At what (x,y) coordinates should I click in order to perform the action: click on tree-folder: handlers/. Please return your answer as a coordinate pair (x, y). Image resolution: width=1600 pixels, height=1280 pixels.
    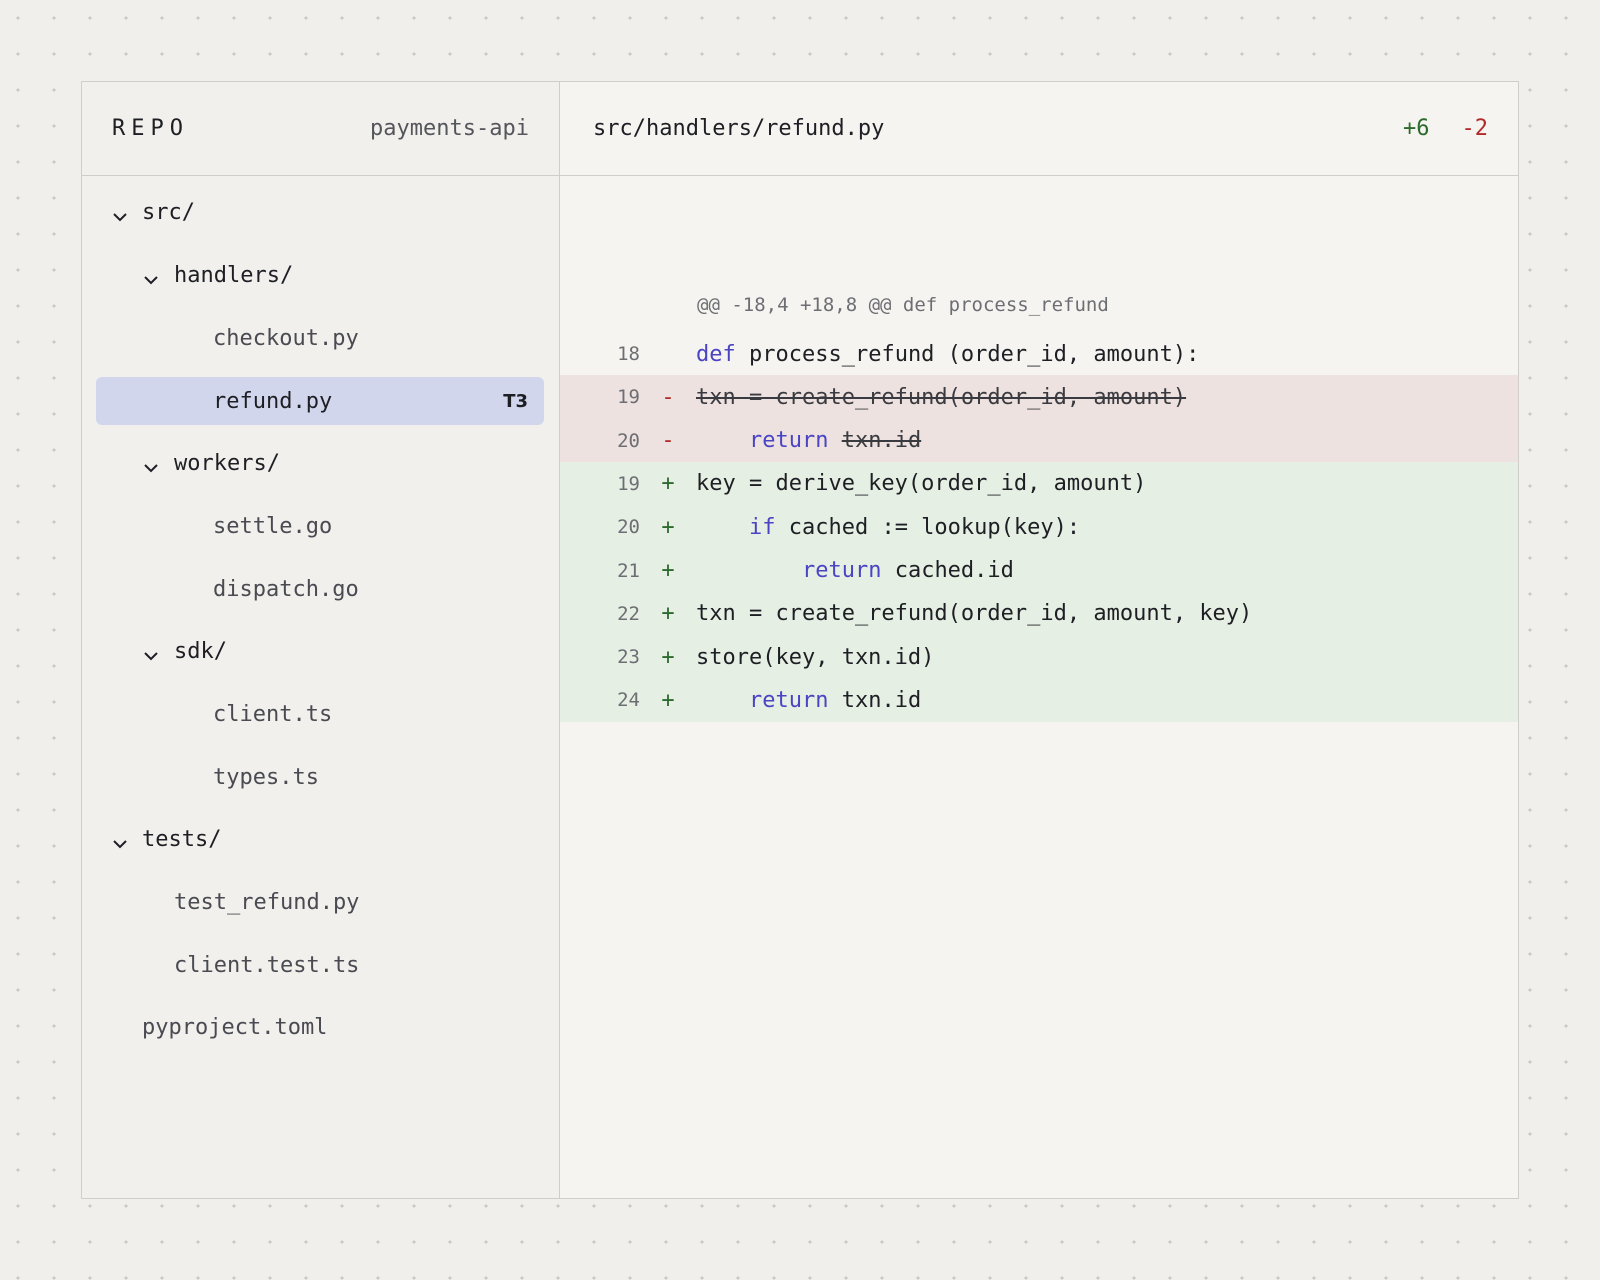
    Looking at the image, I should click on (320, 275).